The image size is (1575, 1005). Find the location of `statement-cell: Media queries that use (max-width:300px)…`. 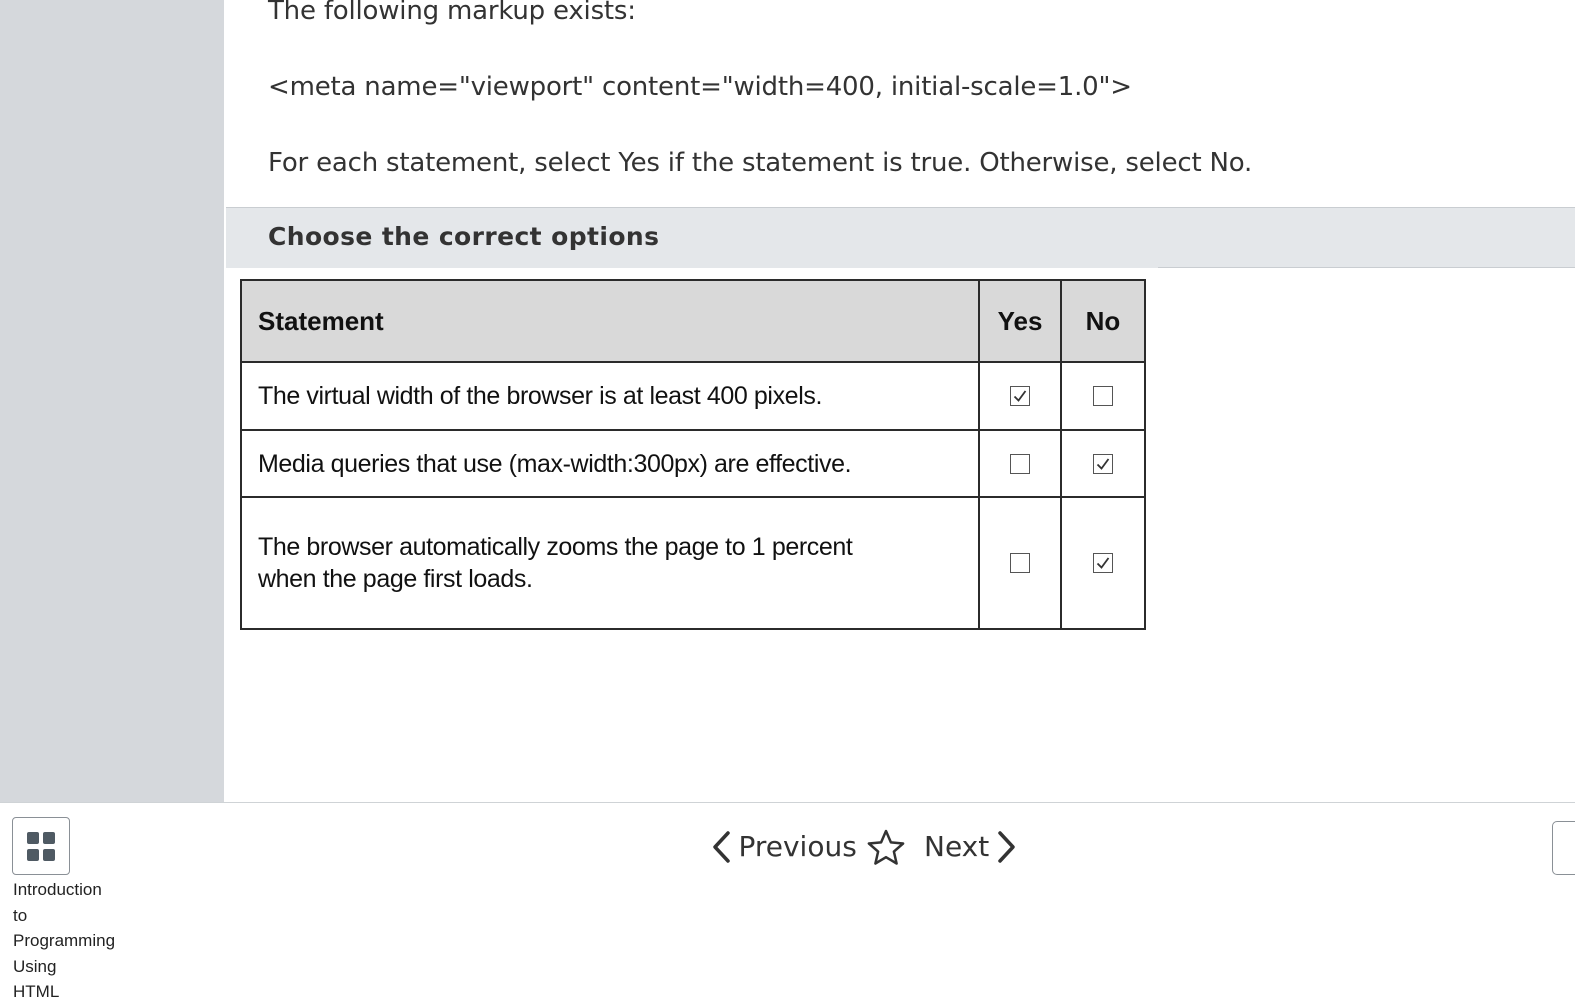

statement-cell: Media queries that use (max-width:300px)… is located at coordinates (610, 463).